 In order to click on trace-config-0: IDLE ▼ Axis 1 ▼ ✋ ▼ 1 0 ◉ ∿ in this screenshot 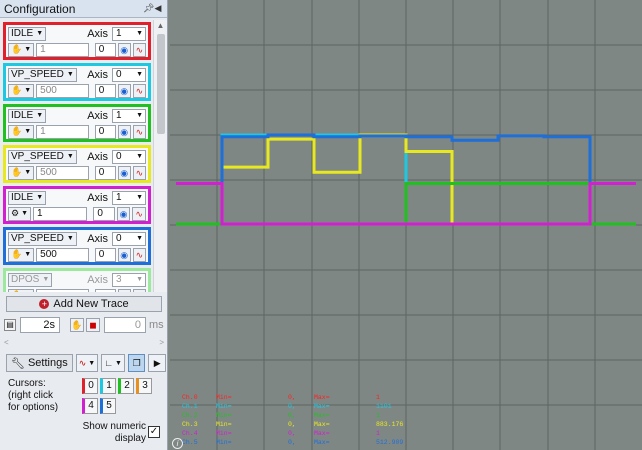, I will do `click(77, 41)`.